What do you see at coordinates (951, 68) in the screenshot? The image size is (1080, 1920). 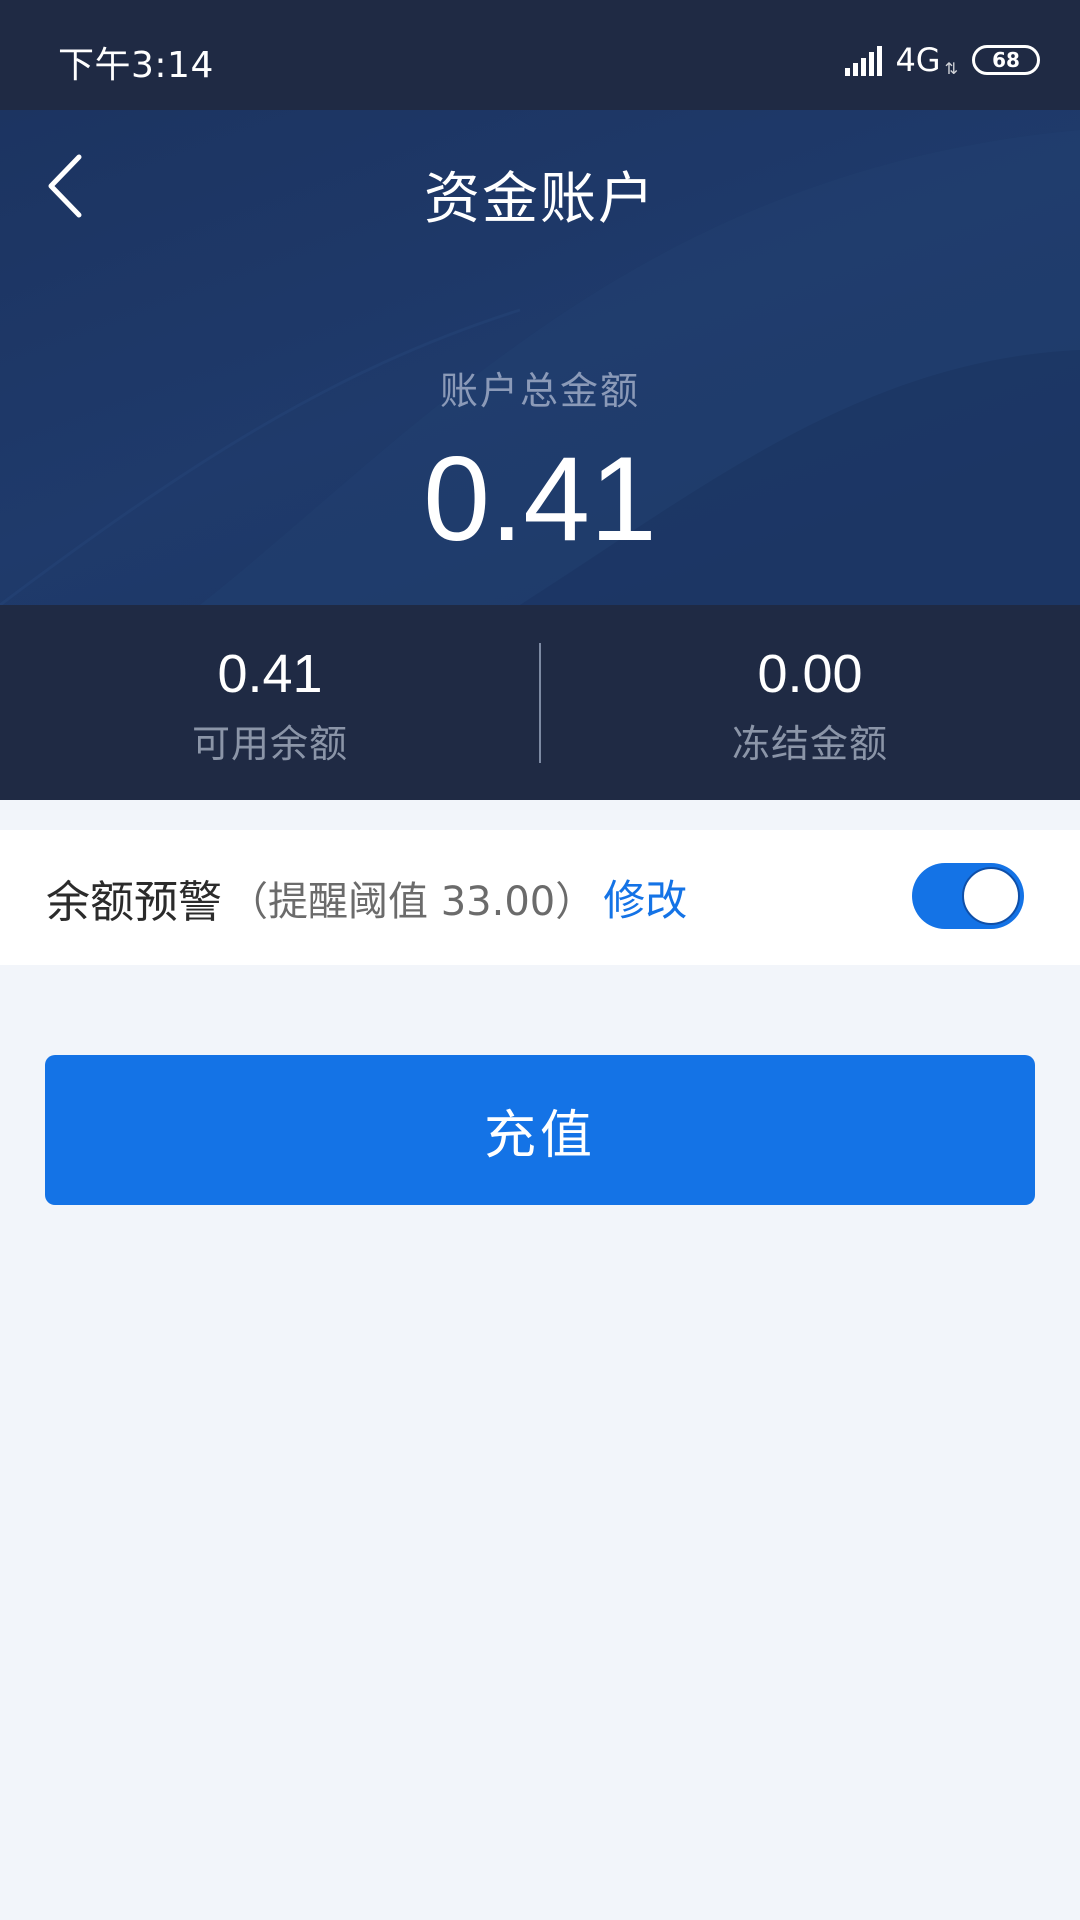 I see `data-activity-icon: ⇅` at bounding box center [951, 68].